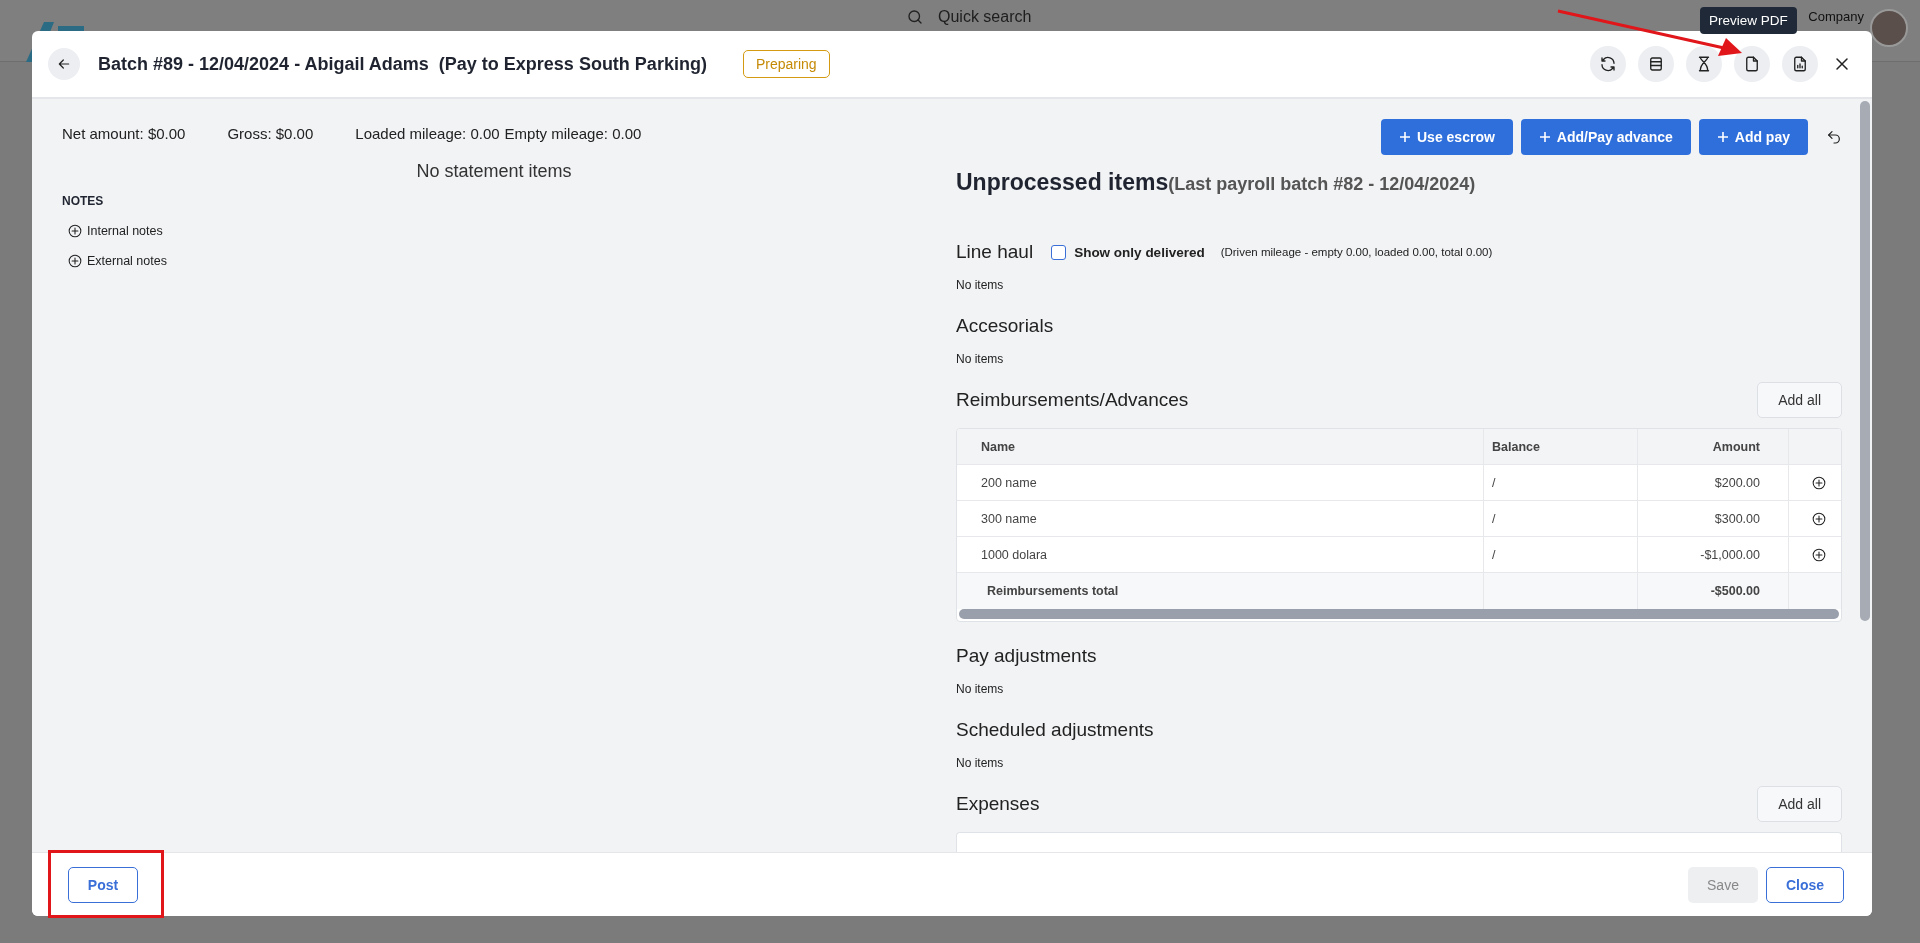 The height and width of the screenshot is (943, 1920). What do you see at coordinates (1704, 64) in the screenshot?
I see `hourglass-button` at bounding box center [1704, 64].